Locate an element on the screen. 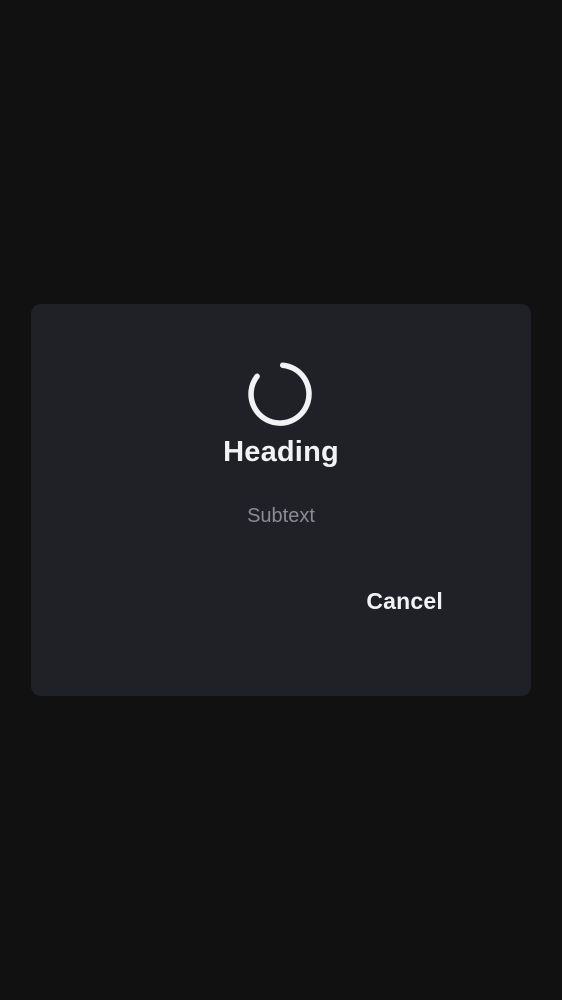 Image resolution: width=562 pixels, height=1000 pixels. dialog-subtext: Subtext is located at coordinates (281, 516).